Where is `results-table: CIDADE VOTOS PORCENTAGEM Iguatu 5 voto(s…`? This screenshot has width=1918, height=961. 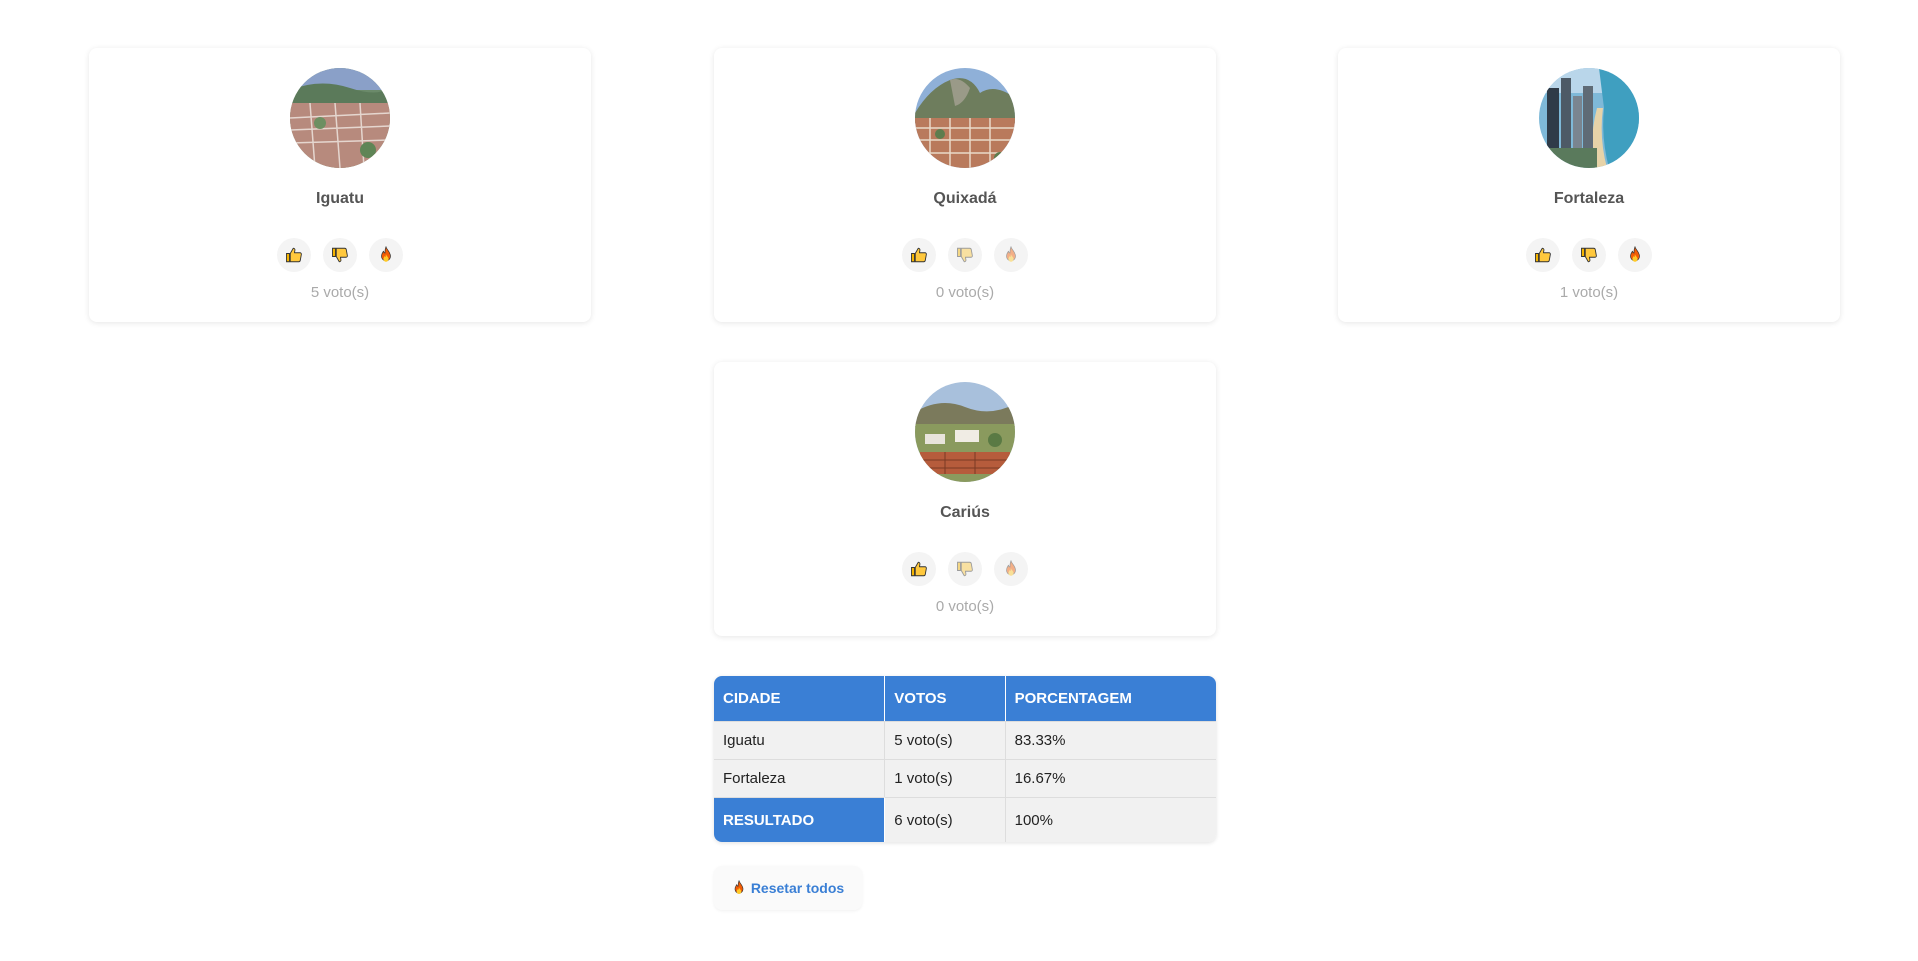
results-table: CIDADE VOTOS PORCENTAGEM Iguatu 5 voto(s… is located at coordinates (965, 759).